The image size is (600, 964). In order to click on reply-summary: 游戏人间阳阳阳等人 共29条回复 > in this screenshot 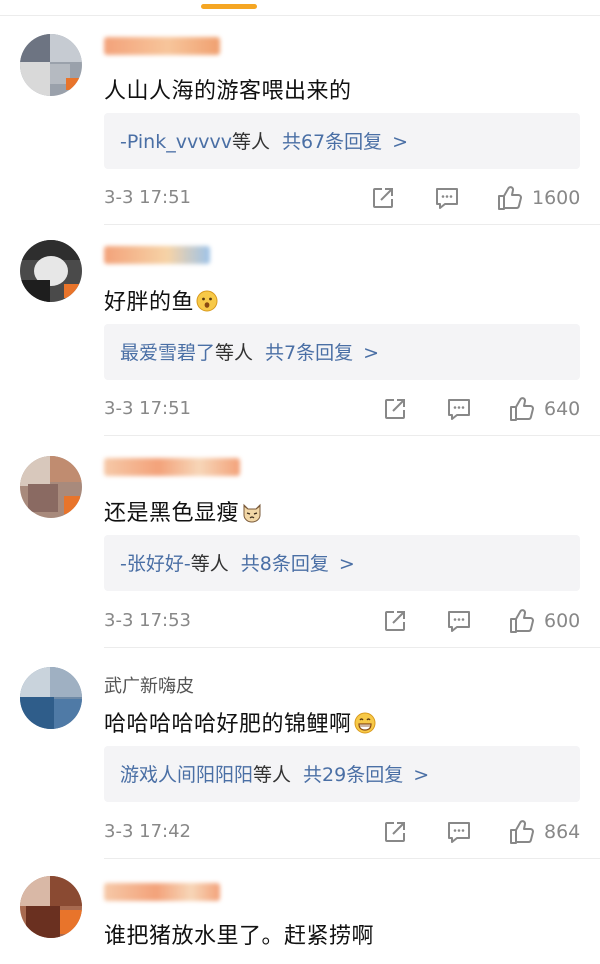, I will do `click(342, 774)`.